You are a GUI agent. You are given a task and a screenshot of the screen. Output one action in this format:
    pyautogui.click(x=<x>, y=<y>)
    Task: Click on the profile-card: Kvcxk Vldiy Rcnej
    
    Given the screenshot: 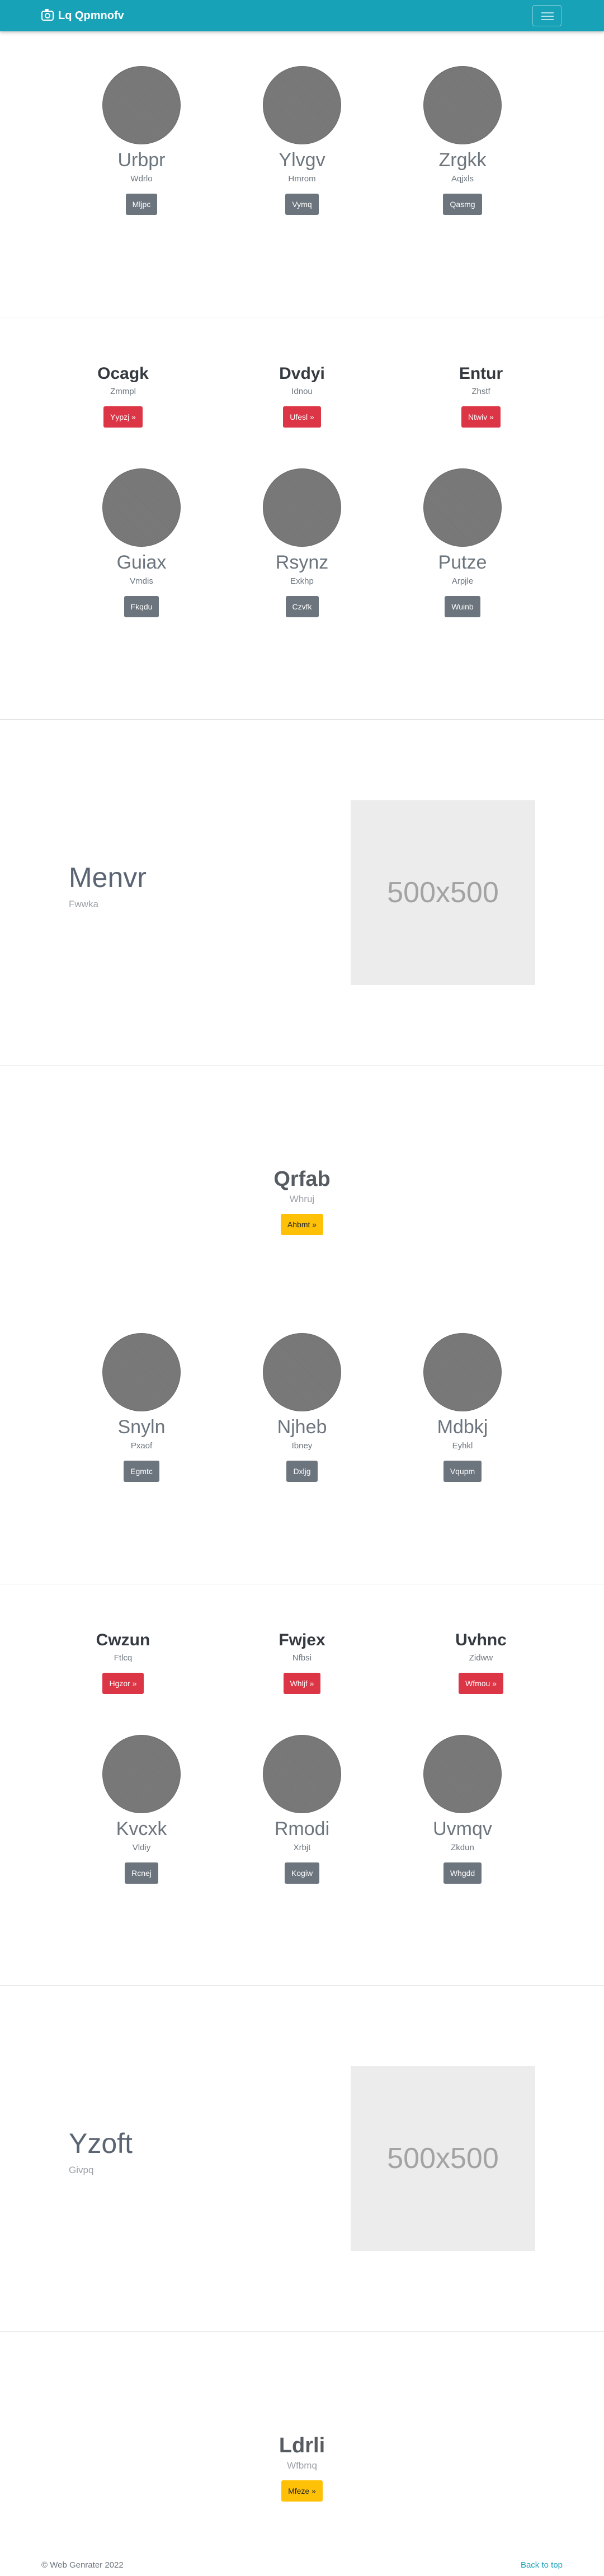 What is the action you would take?
    pyautogui.click(x=141, y=1809)
    